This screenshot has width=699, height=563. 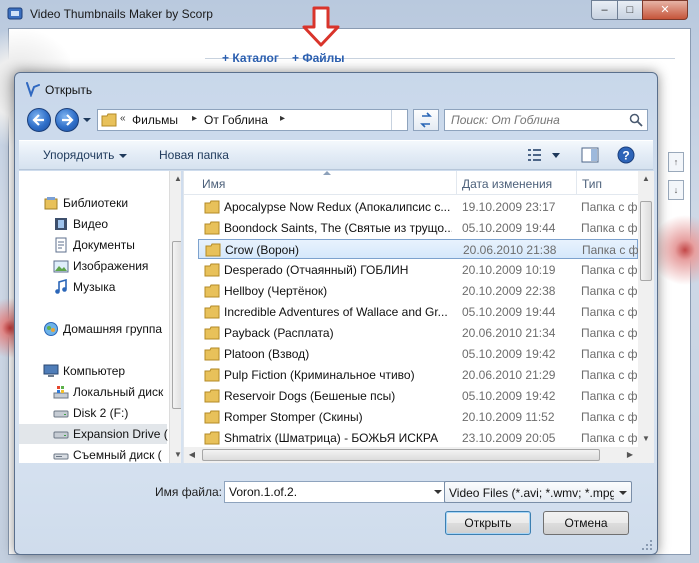 I want to click on address-chevron: «, so click(x=123, y=118).